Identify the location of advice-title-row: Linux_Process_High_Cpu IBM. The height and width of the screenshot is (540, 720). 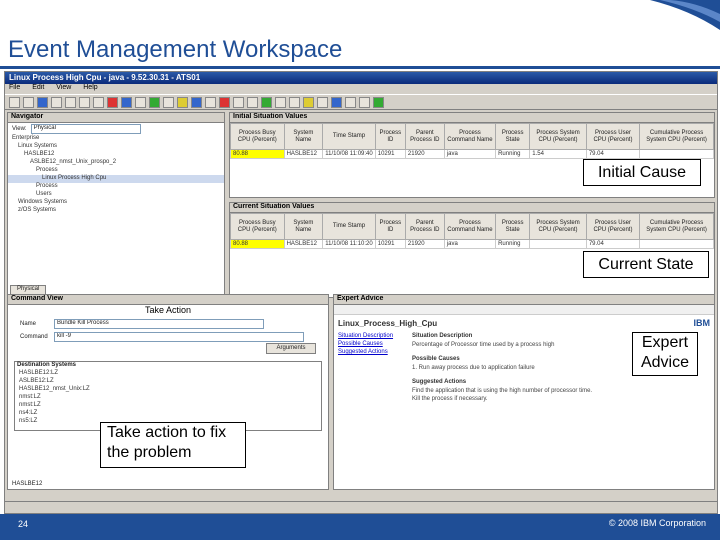
(524, 323).